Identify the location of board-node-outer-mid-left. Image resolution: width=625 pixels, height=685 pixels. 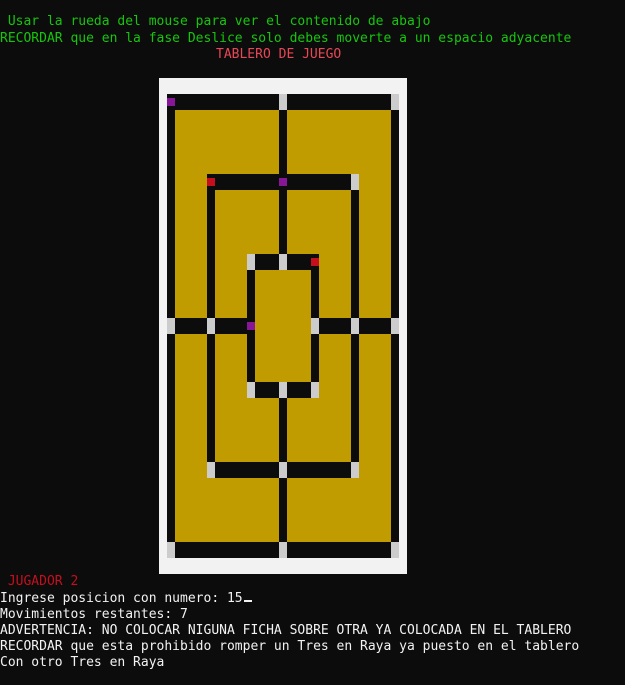
(171, 326).